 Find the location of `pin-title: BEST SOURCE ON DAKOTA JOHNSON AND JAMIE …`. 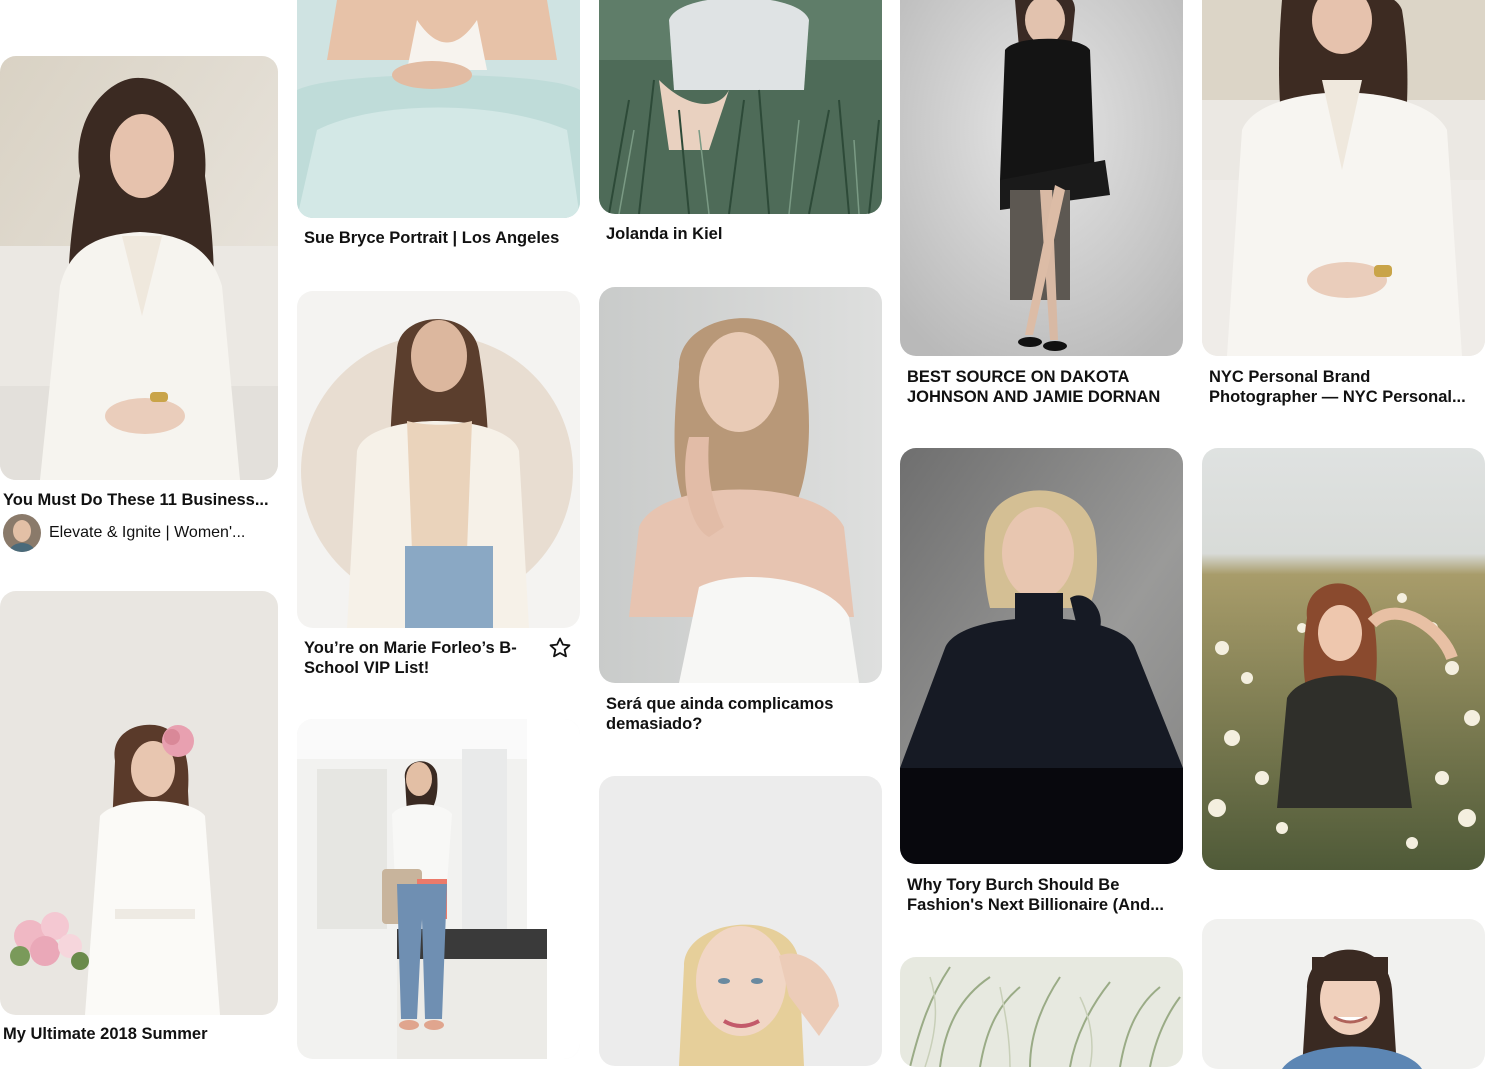

pin-title: BEST SOURCE ON DAKOTA JOHNSON AND JAMIE … is located at coordinates (1044, 387).